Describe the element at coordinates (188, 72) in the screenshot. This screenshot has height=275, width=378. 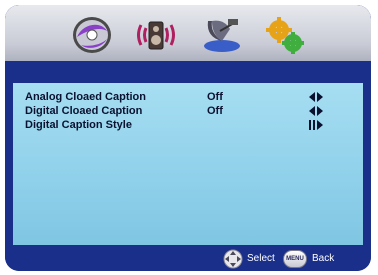
I see `menu-title-strip` at that location.